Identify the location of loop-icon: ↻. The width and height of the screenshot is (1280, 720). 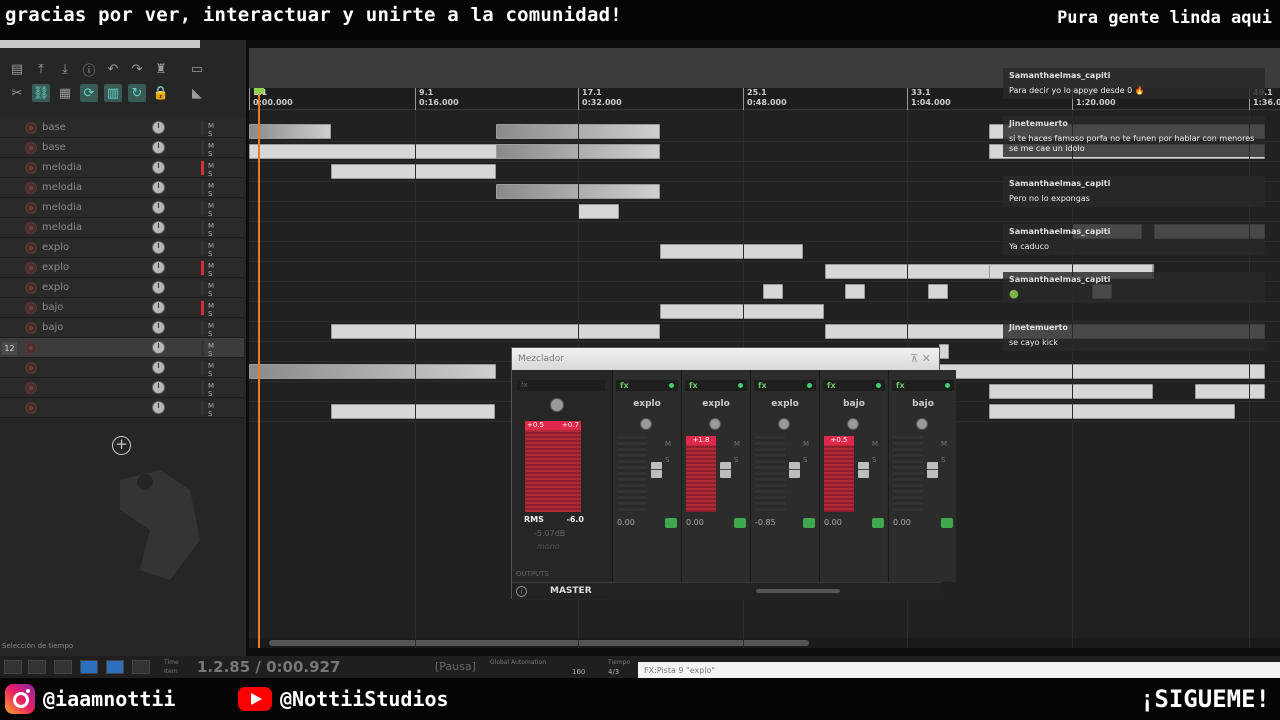
(137, 93).